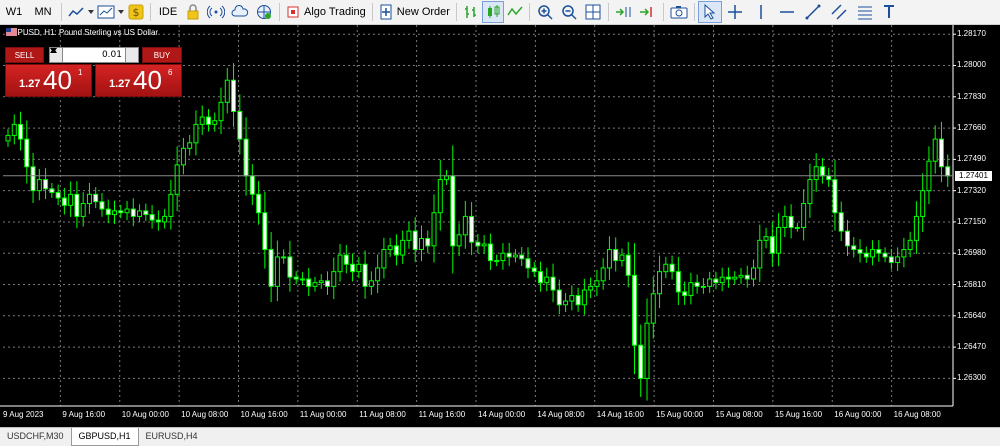 This screenshot has height=446, width=1000. Describe the element at coordinates (798, 414) in the screenshot. I see `time-tick-label: 15 Aug 16:00` at that location.